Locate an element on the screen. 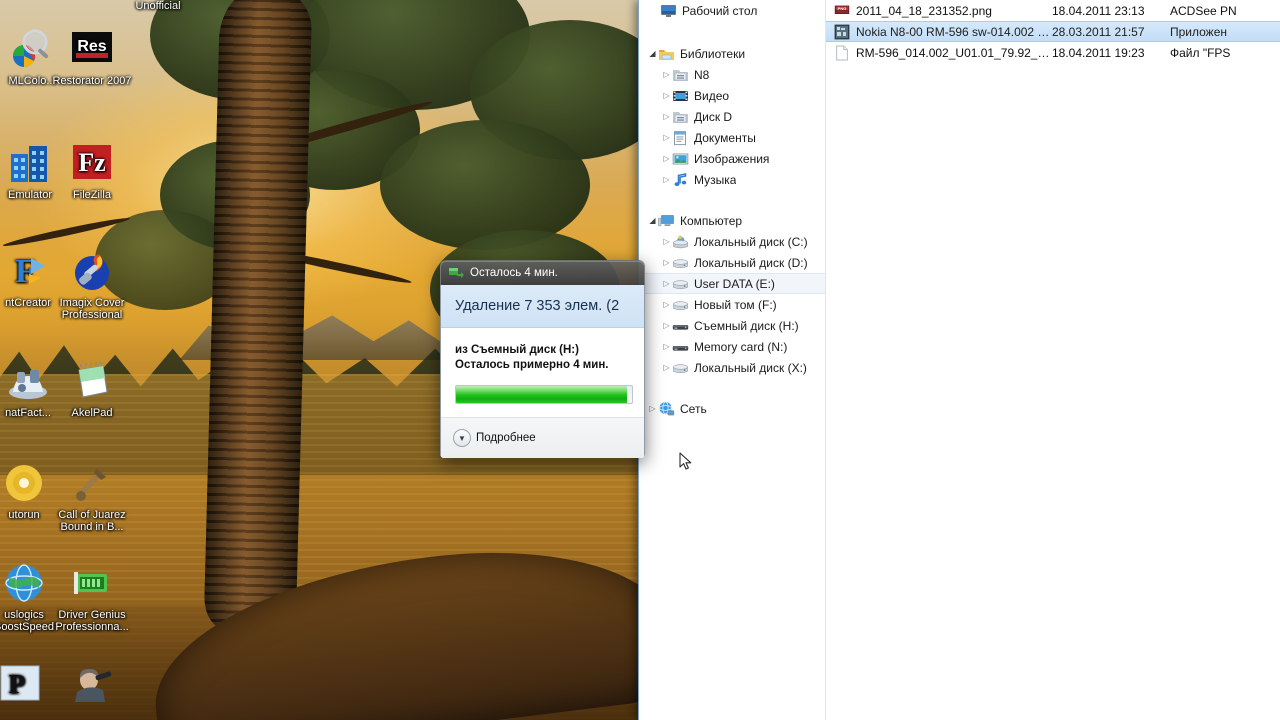 The width and height of the screenshot is (1280, 720). nav-tree-item-label: Новый том (F:) is located at coordinates (735, 304).